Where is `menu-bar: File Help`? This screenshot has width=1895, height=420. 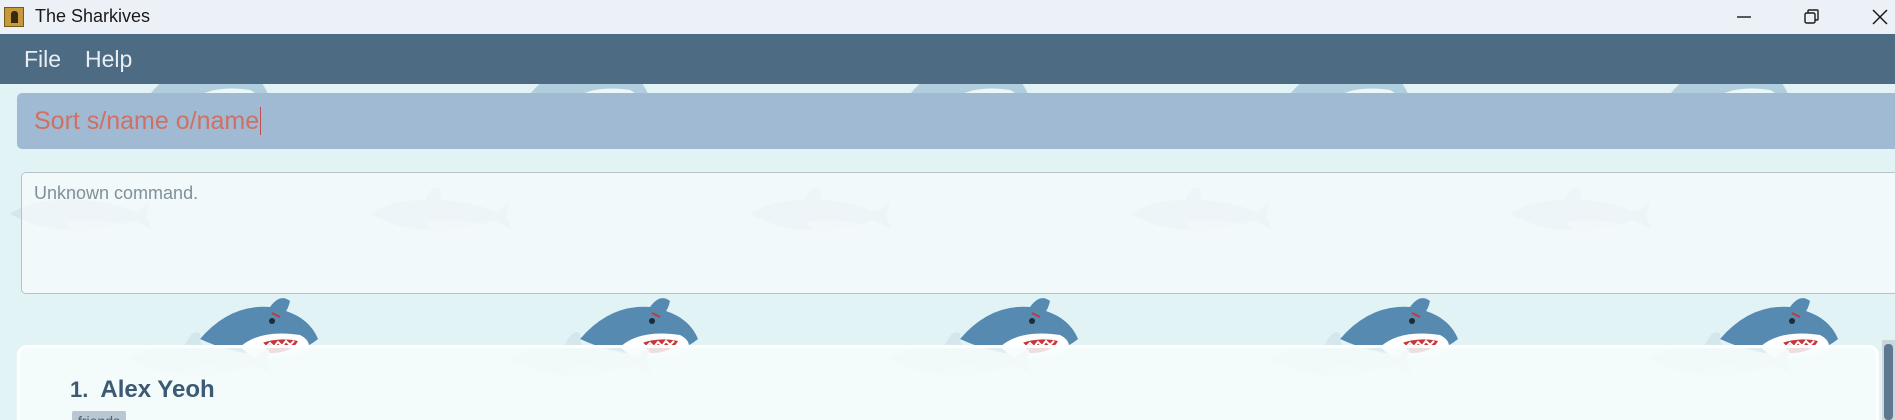
menu-bar: File Help is located at coordinates (947, 59).